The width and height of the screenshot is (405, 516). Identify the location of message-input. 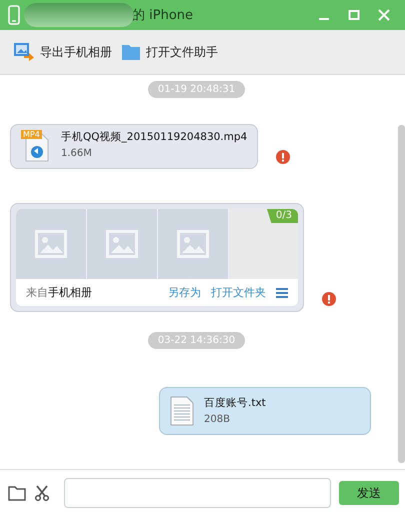
(197, 493).